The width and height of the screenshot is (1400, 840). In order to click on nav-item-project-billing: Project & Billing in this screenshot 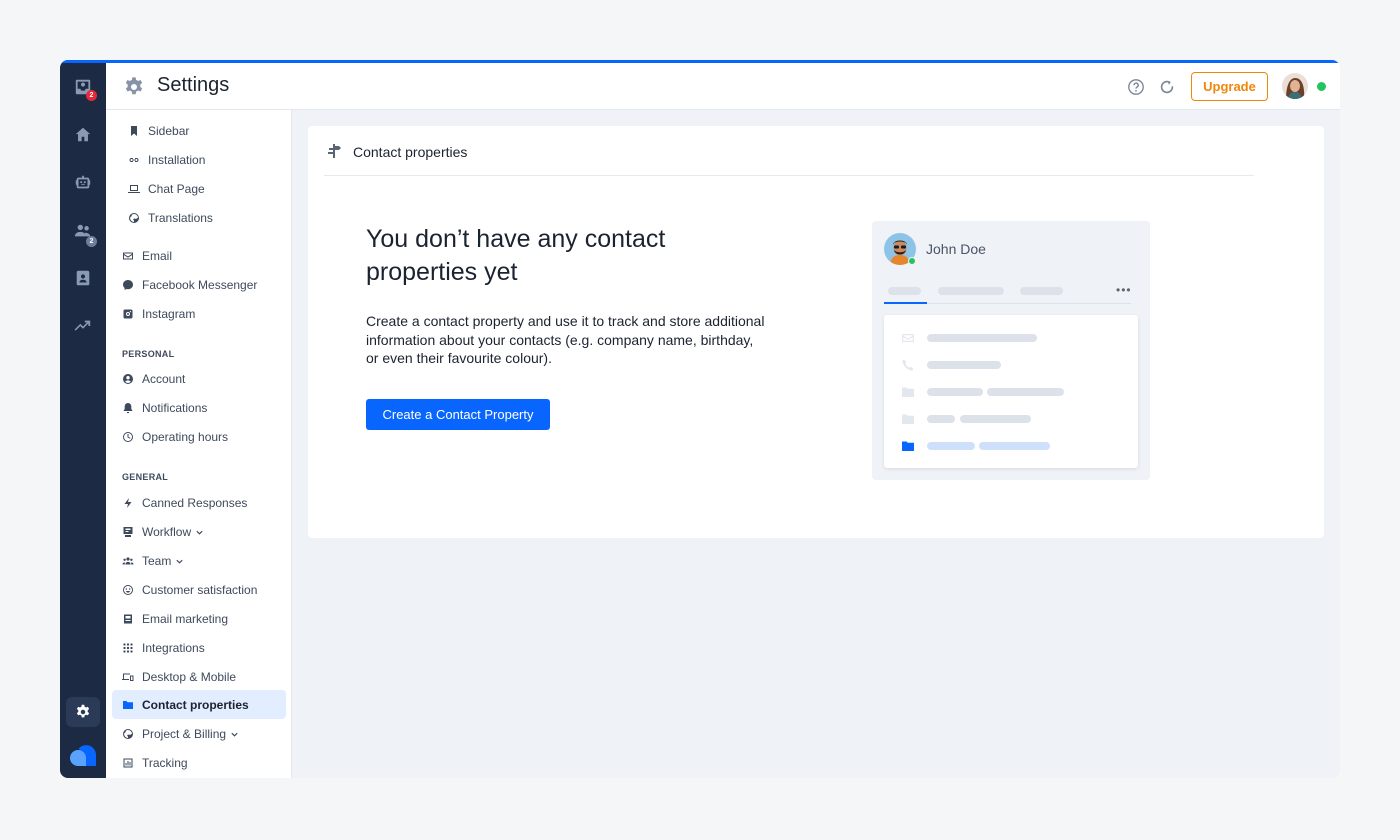, I will do `click(180, 734)`.